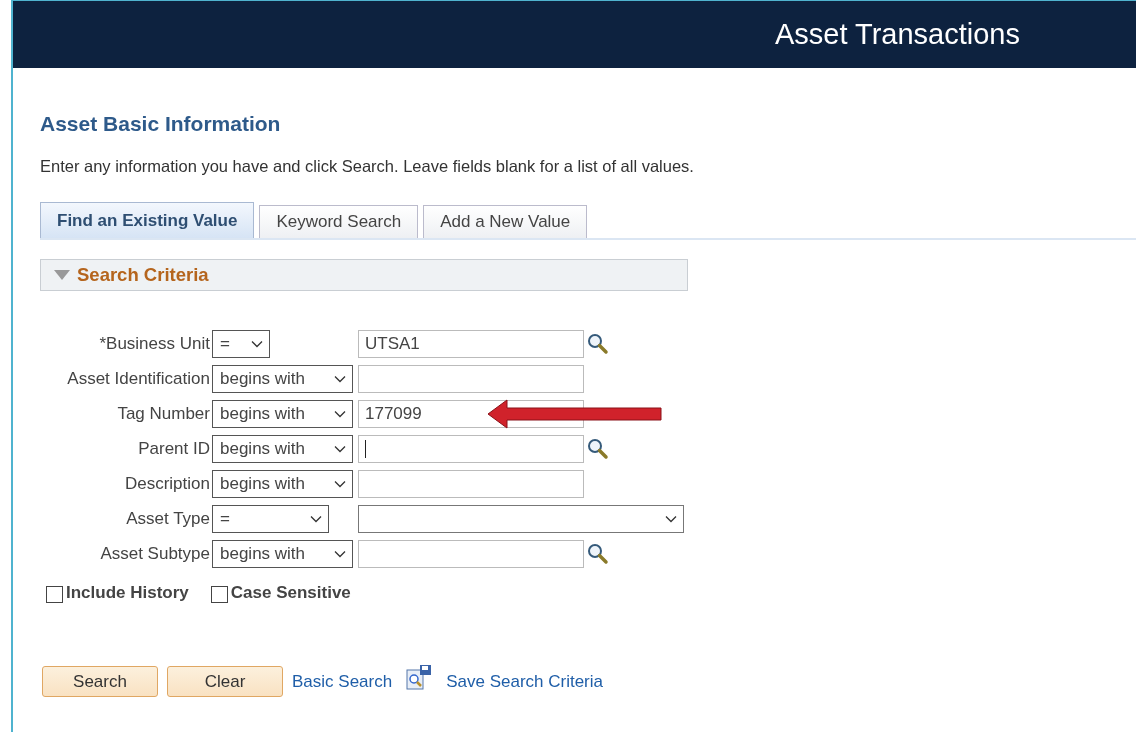  I want to click on field-label: Asset Type, so click(167, 519).